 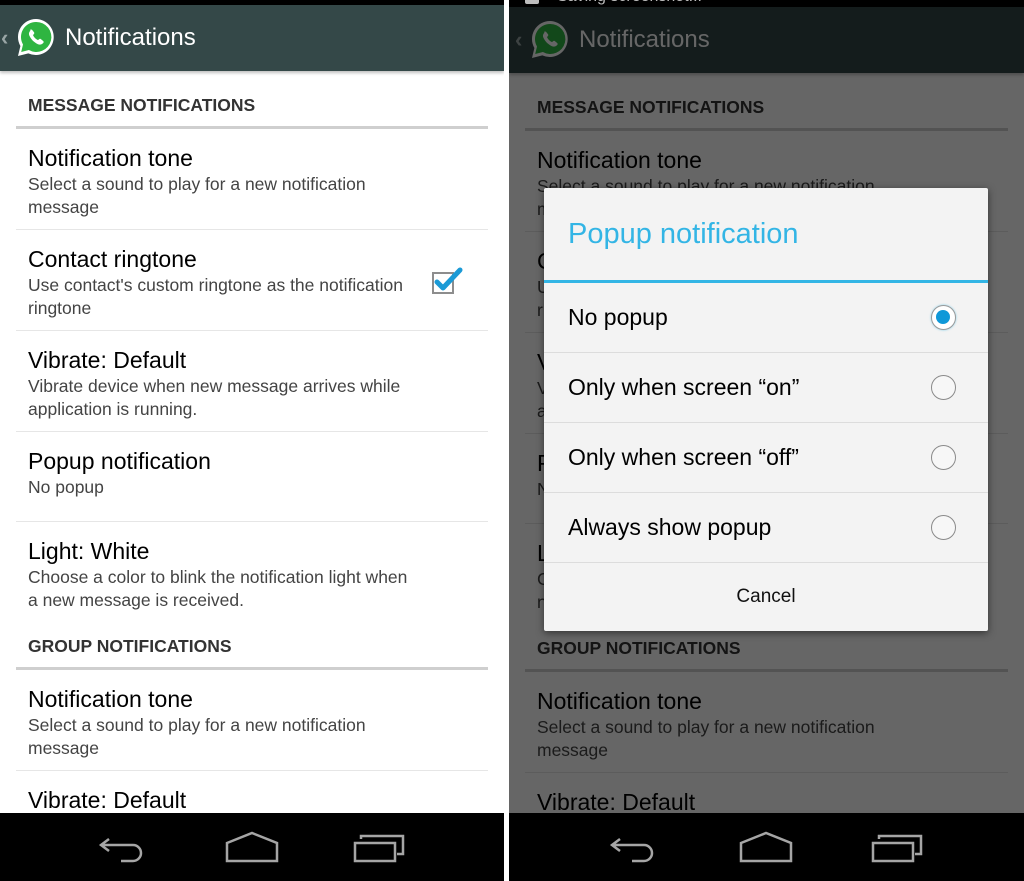 I want to click on option-label: Only when screen “off”, so click(x=683, y=457).